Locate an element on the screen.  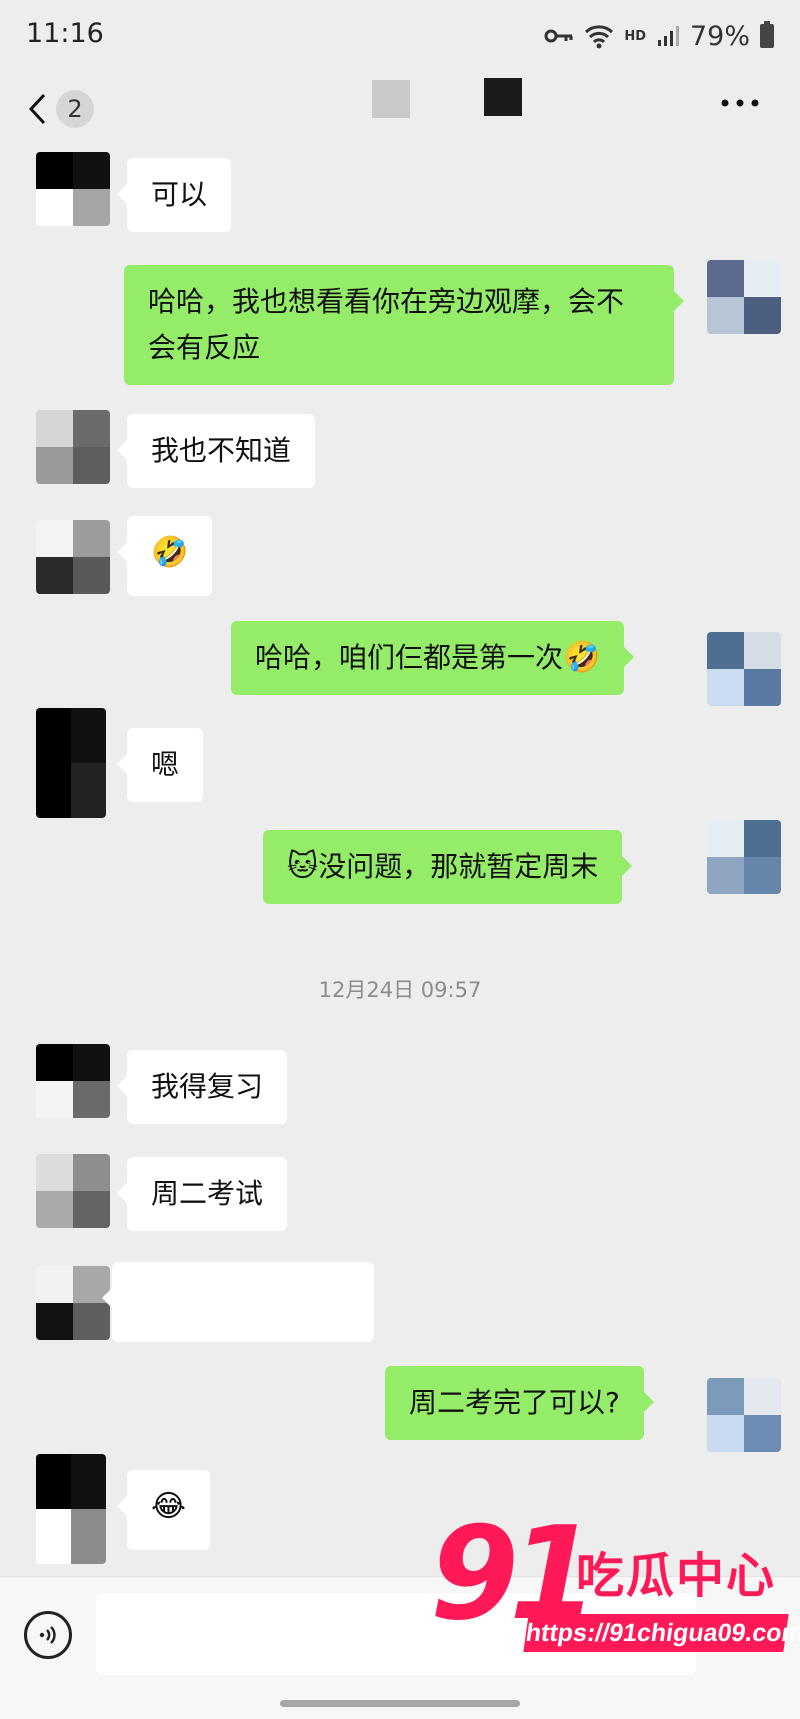
chevron-left-icon is located at coordinates (37, 109).